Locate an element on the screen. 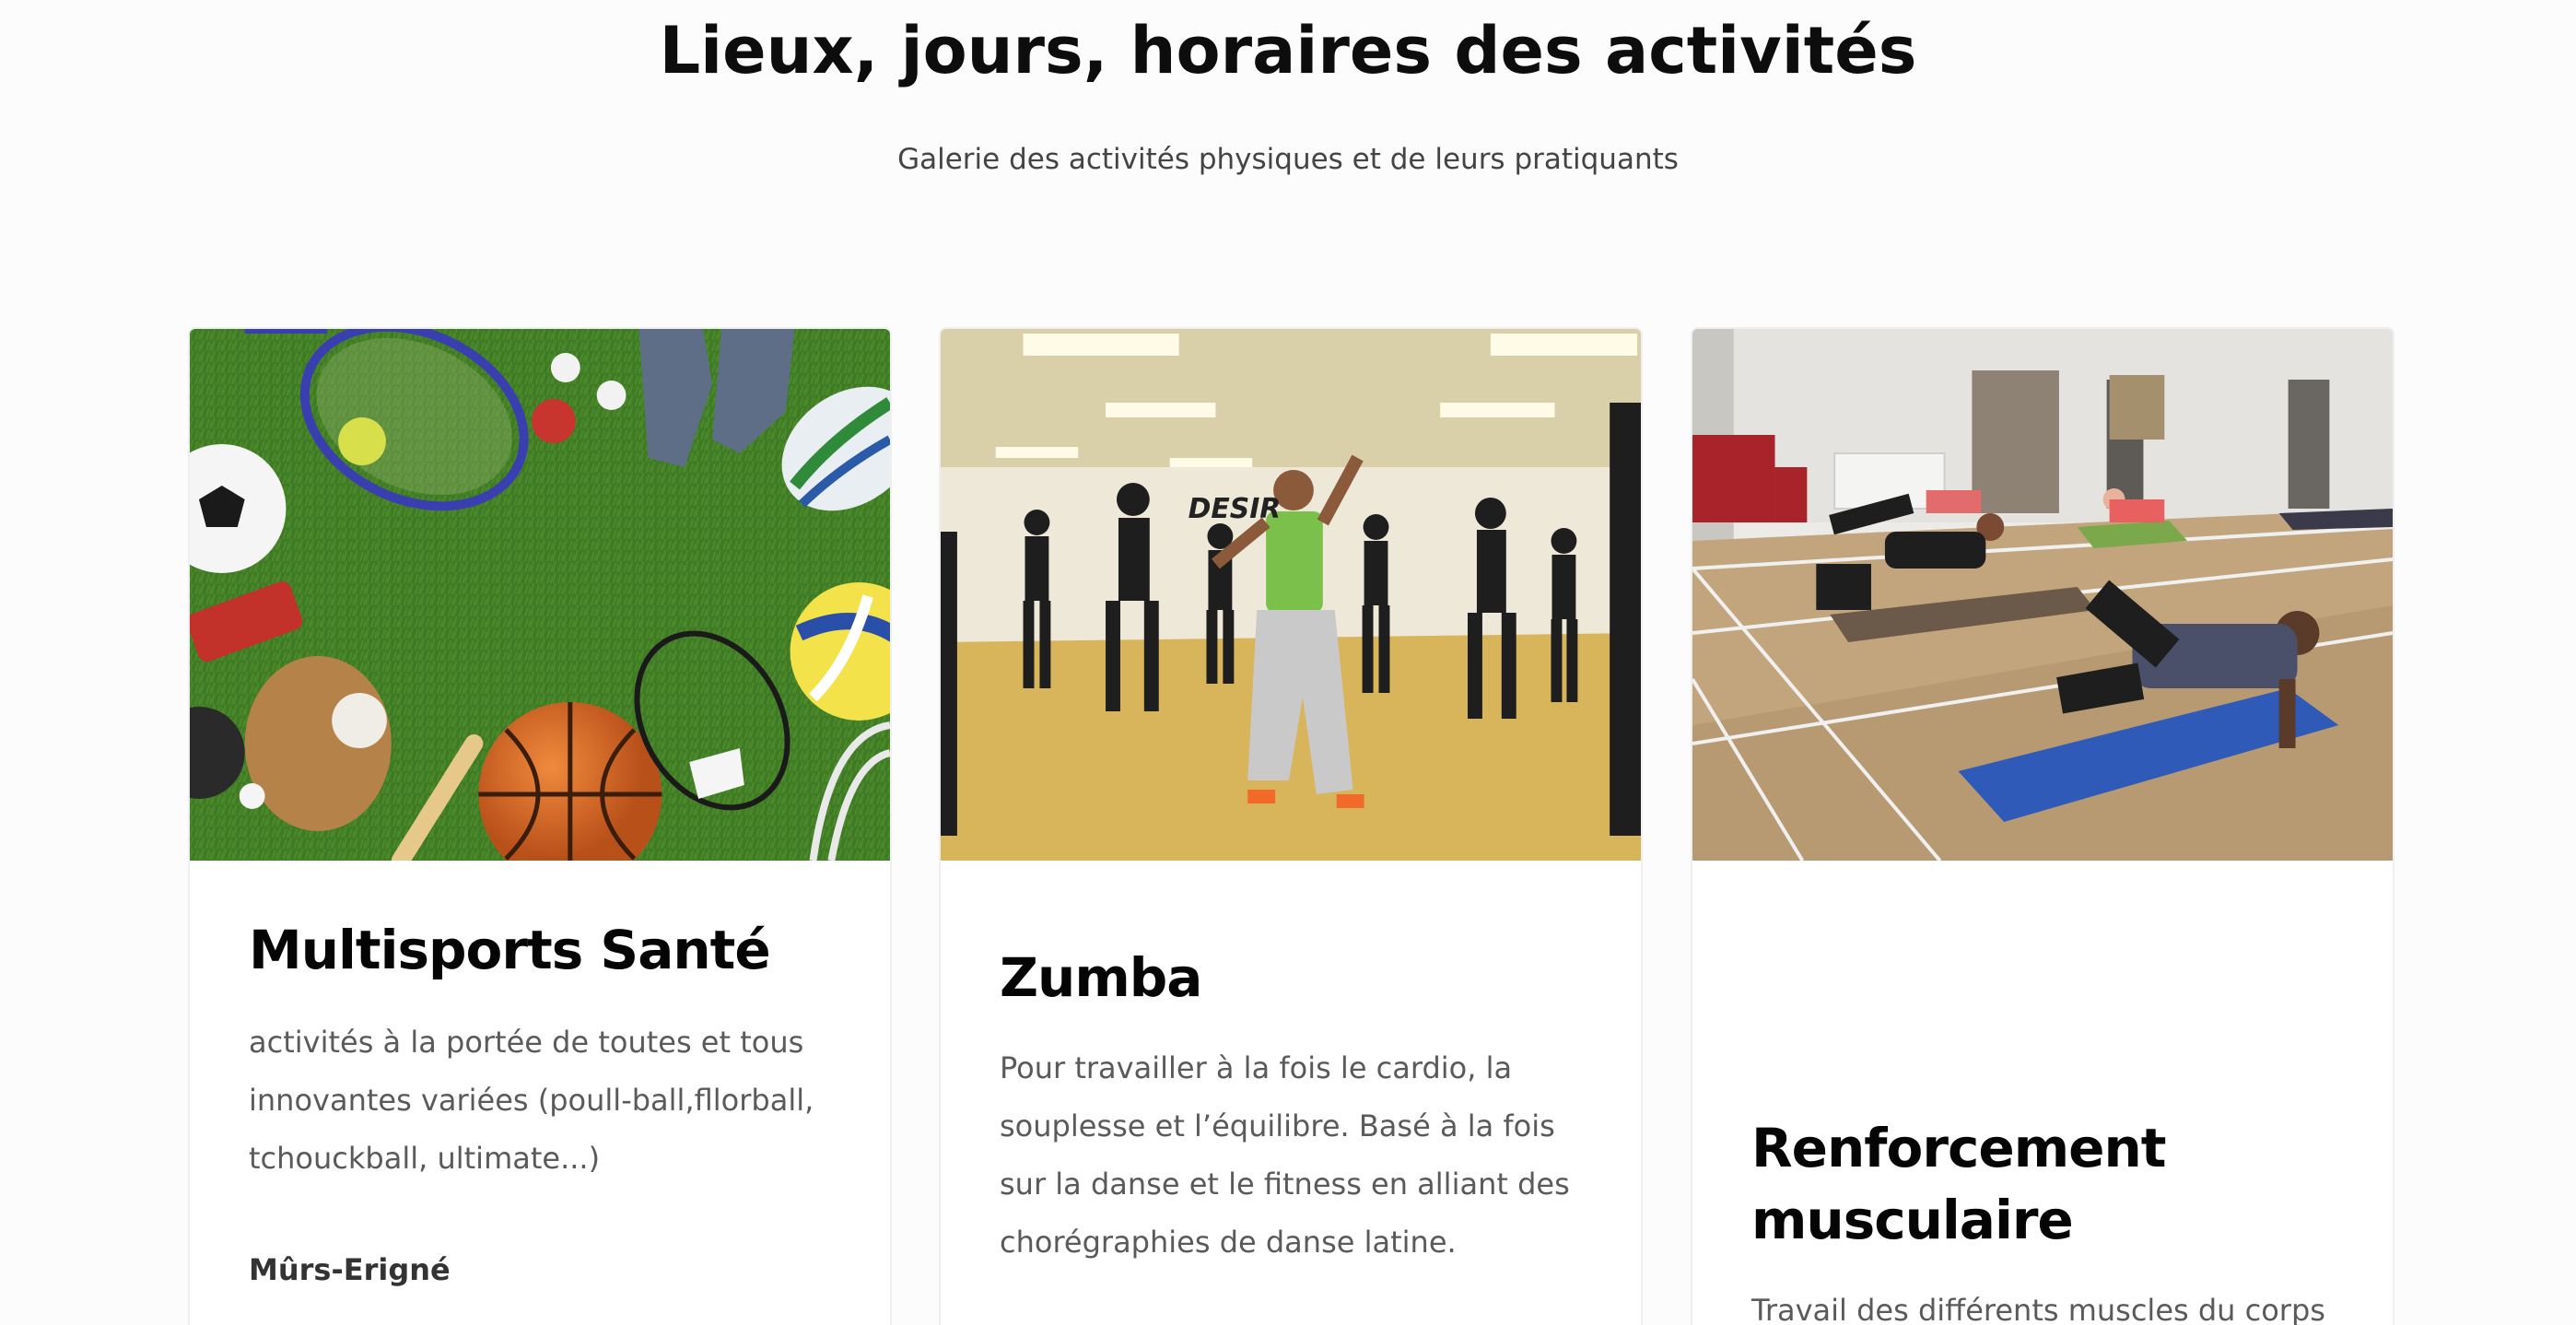 Image resolution: width=2576 pixels, height=1325 pixels. zumba-class-illustration: DESIR is located at coordinates (1291, 595).